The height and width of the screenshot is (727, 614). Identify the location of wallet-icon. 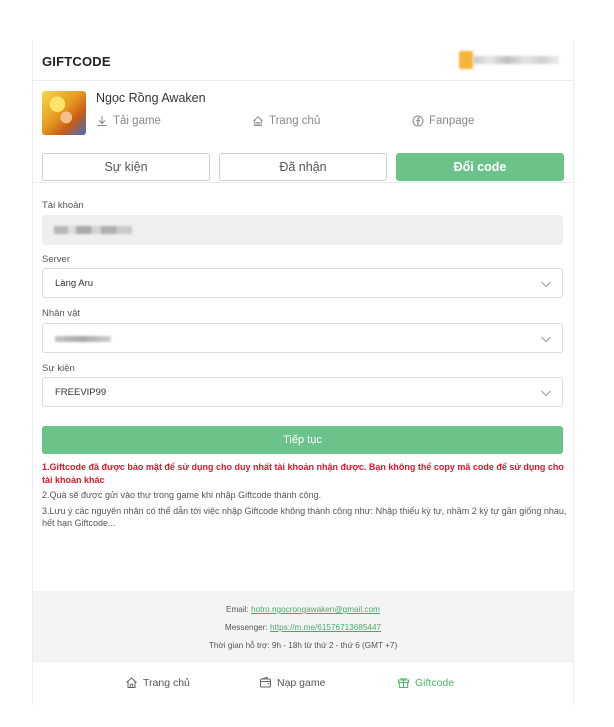
(265, 682).